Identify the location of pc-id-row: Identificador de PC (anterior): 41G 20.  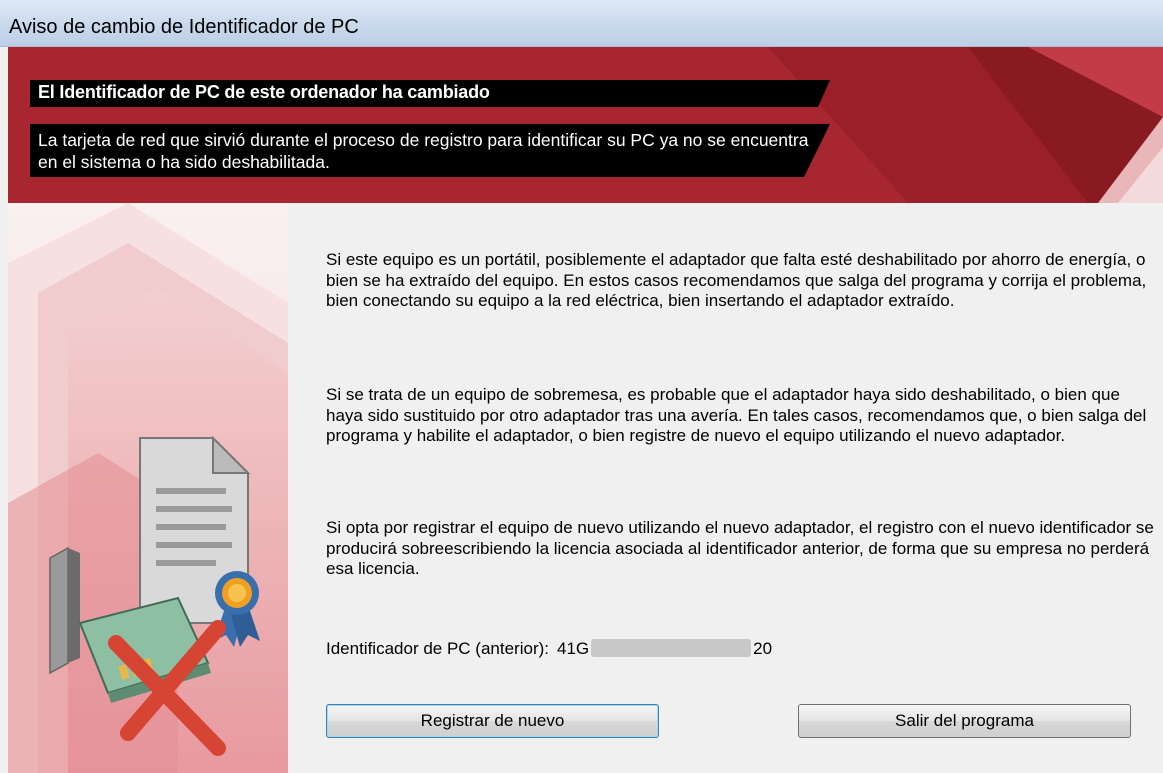
(549, 649).